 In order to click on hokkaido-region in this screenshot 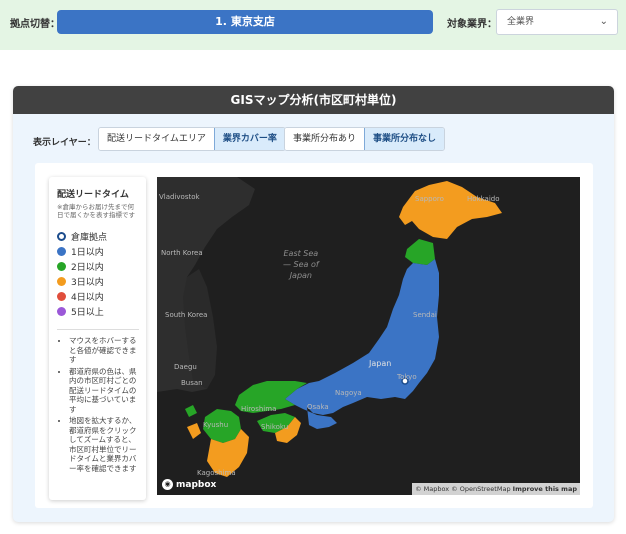, I will do `click(450, 210)`.